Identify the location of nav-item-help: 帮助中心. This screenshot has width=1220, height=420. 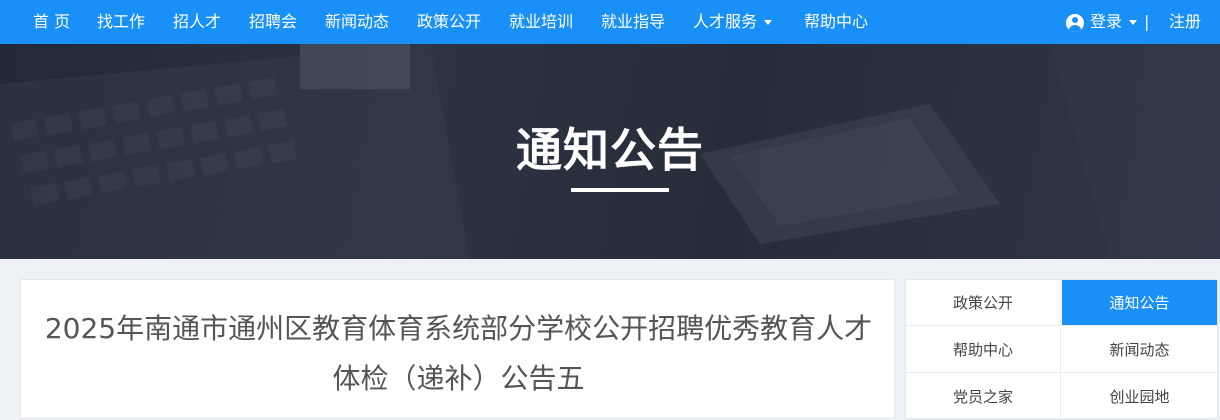
(836, 22).